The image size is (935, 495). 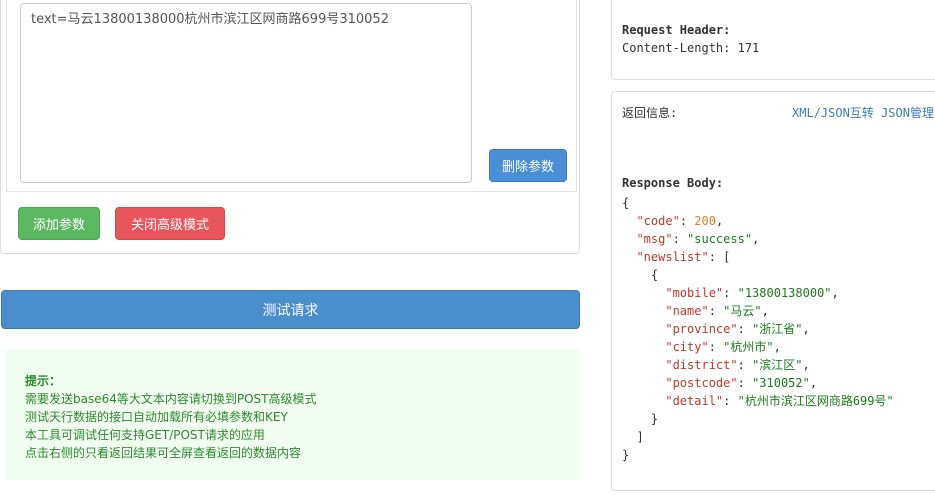 I want to click on response-links: XML/JSON互转 JSON管理, so click(x=863, y=112).